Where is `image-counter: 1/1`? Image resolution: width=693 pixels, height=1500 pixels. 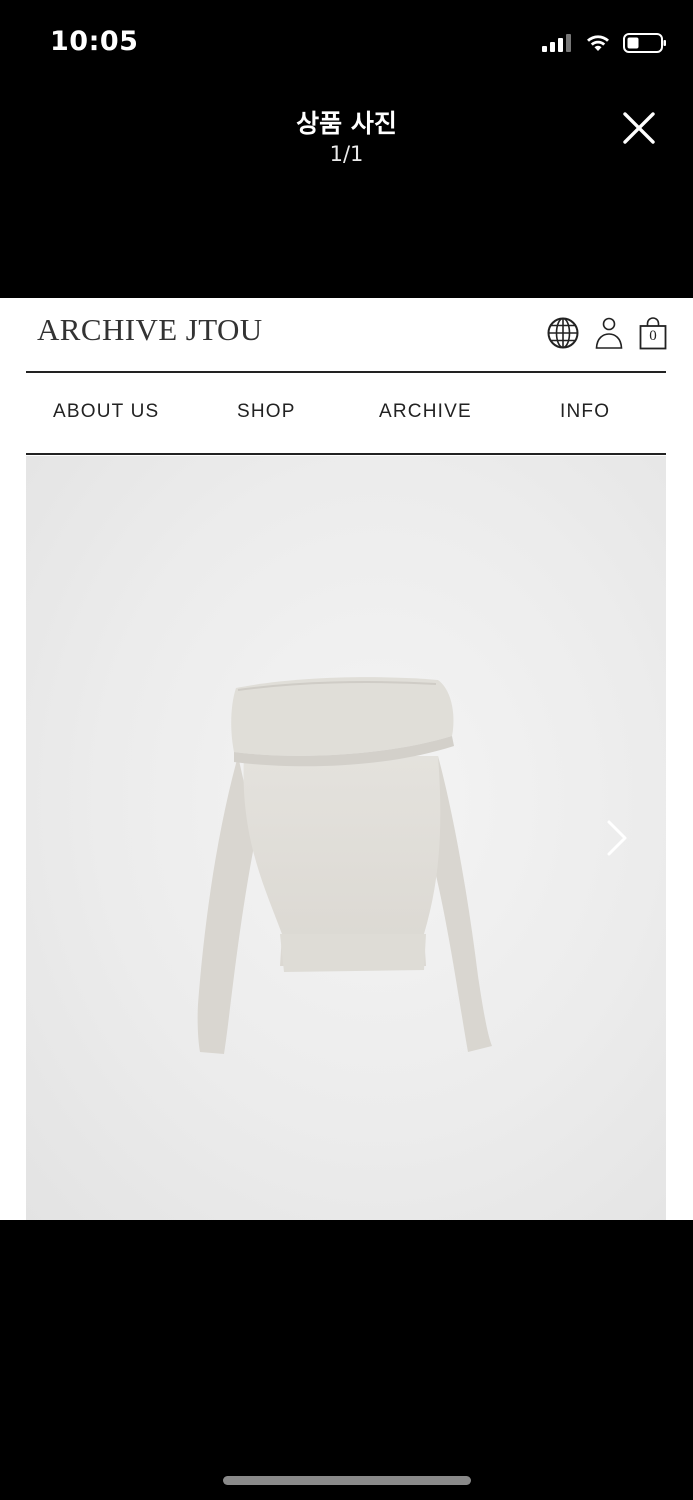 image-counter: 1/1 is located at coordinates (346, 154).